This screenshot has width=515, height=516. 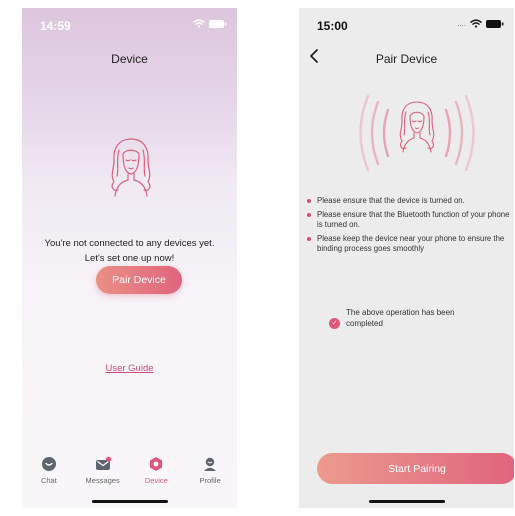 I want to click on pairing-illustration-icon, so click(x=417, y=133).